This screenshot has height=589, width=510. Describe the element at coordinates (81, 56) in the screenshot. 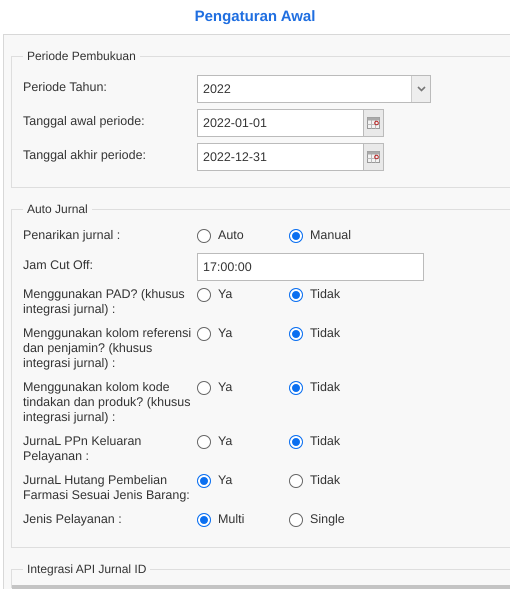

I see `section-legend: Periode Pembukuan` at that location.